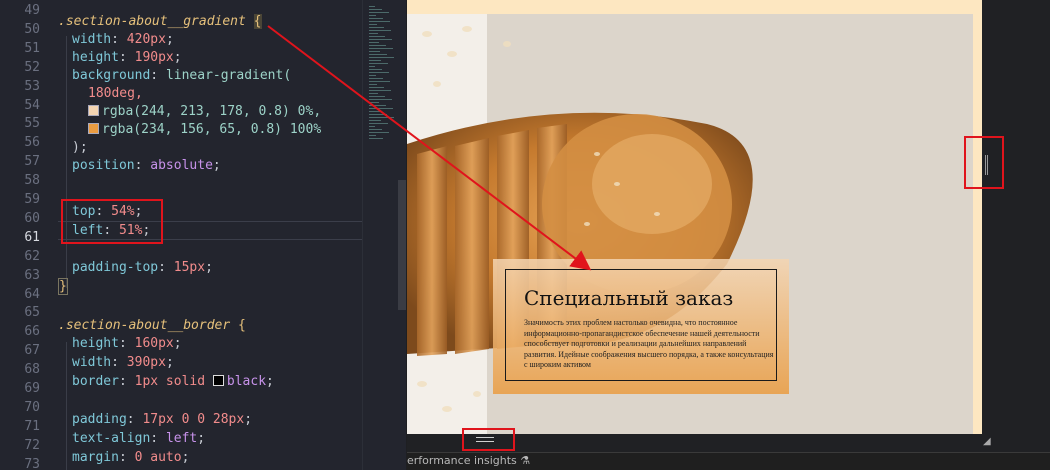 This screenshot has width=1050, height=470. Describe the element at coordinates (984, 162) in the screenshot. I see `annotation-box-vertical-handle` at that location.